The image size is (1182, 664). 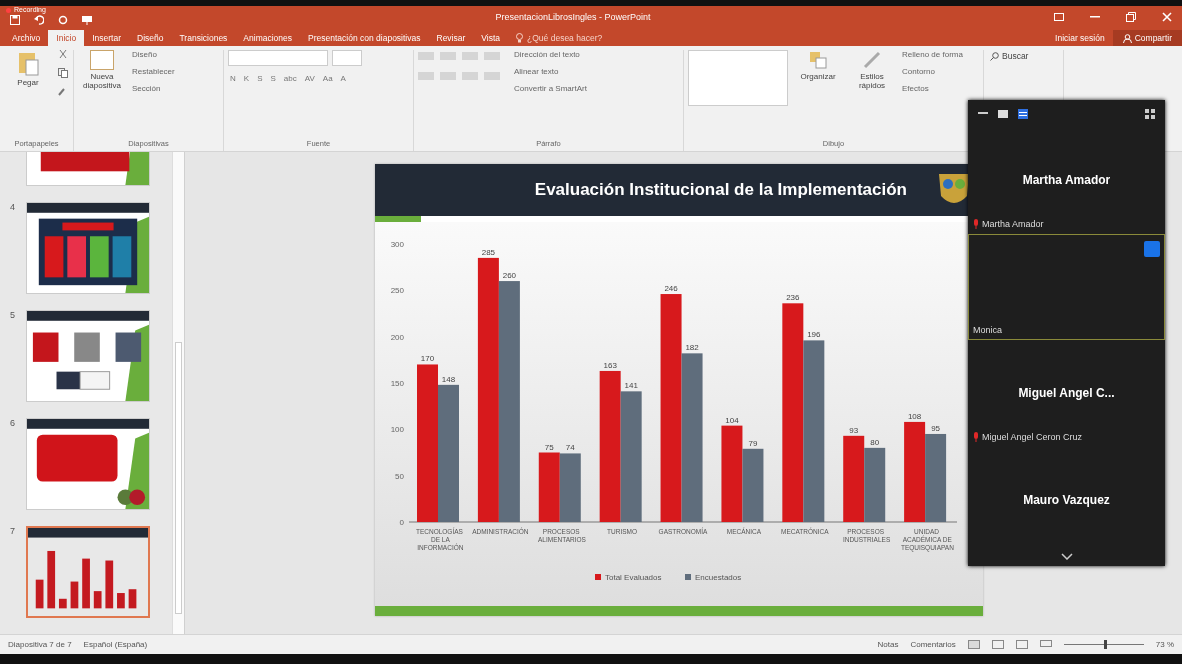 What do you see at coordinates (290, 78) in the screenshot?
I see `font-format-button: abc` at bounding box center [290, 78].